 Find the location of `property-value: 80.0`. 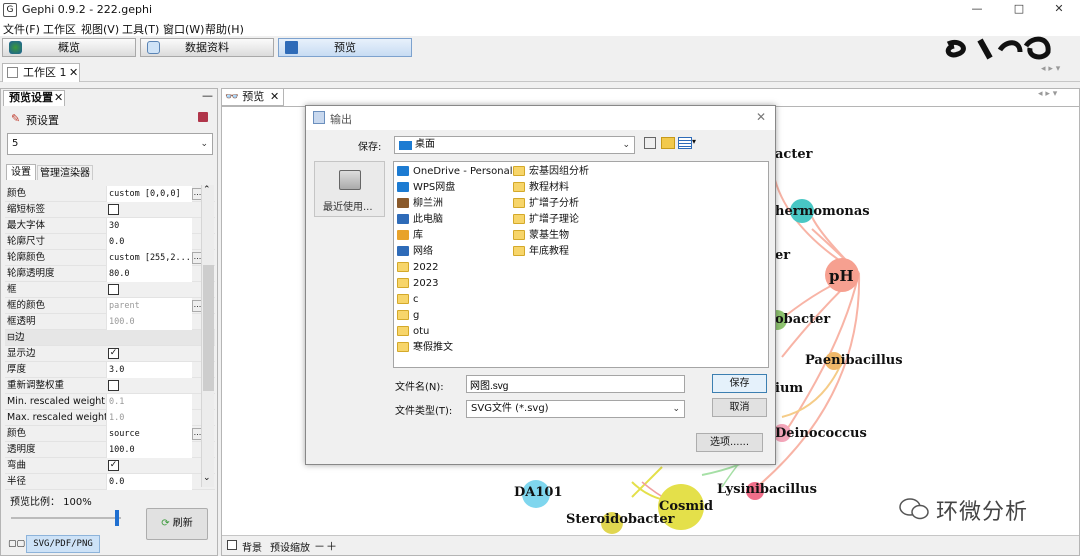

property-value: 80.0 is located at coordinates (149, 274).